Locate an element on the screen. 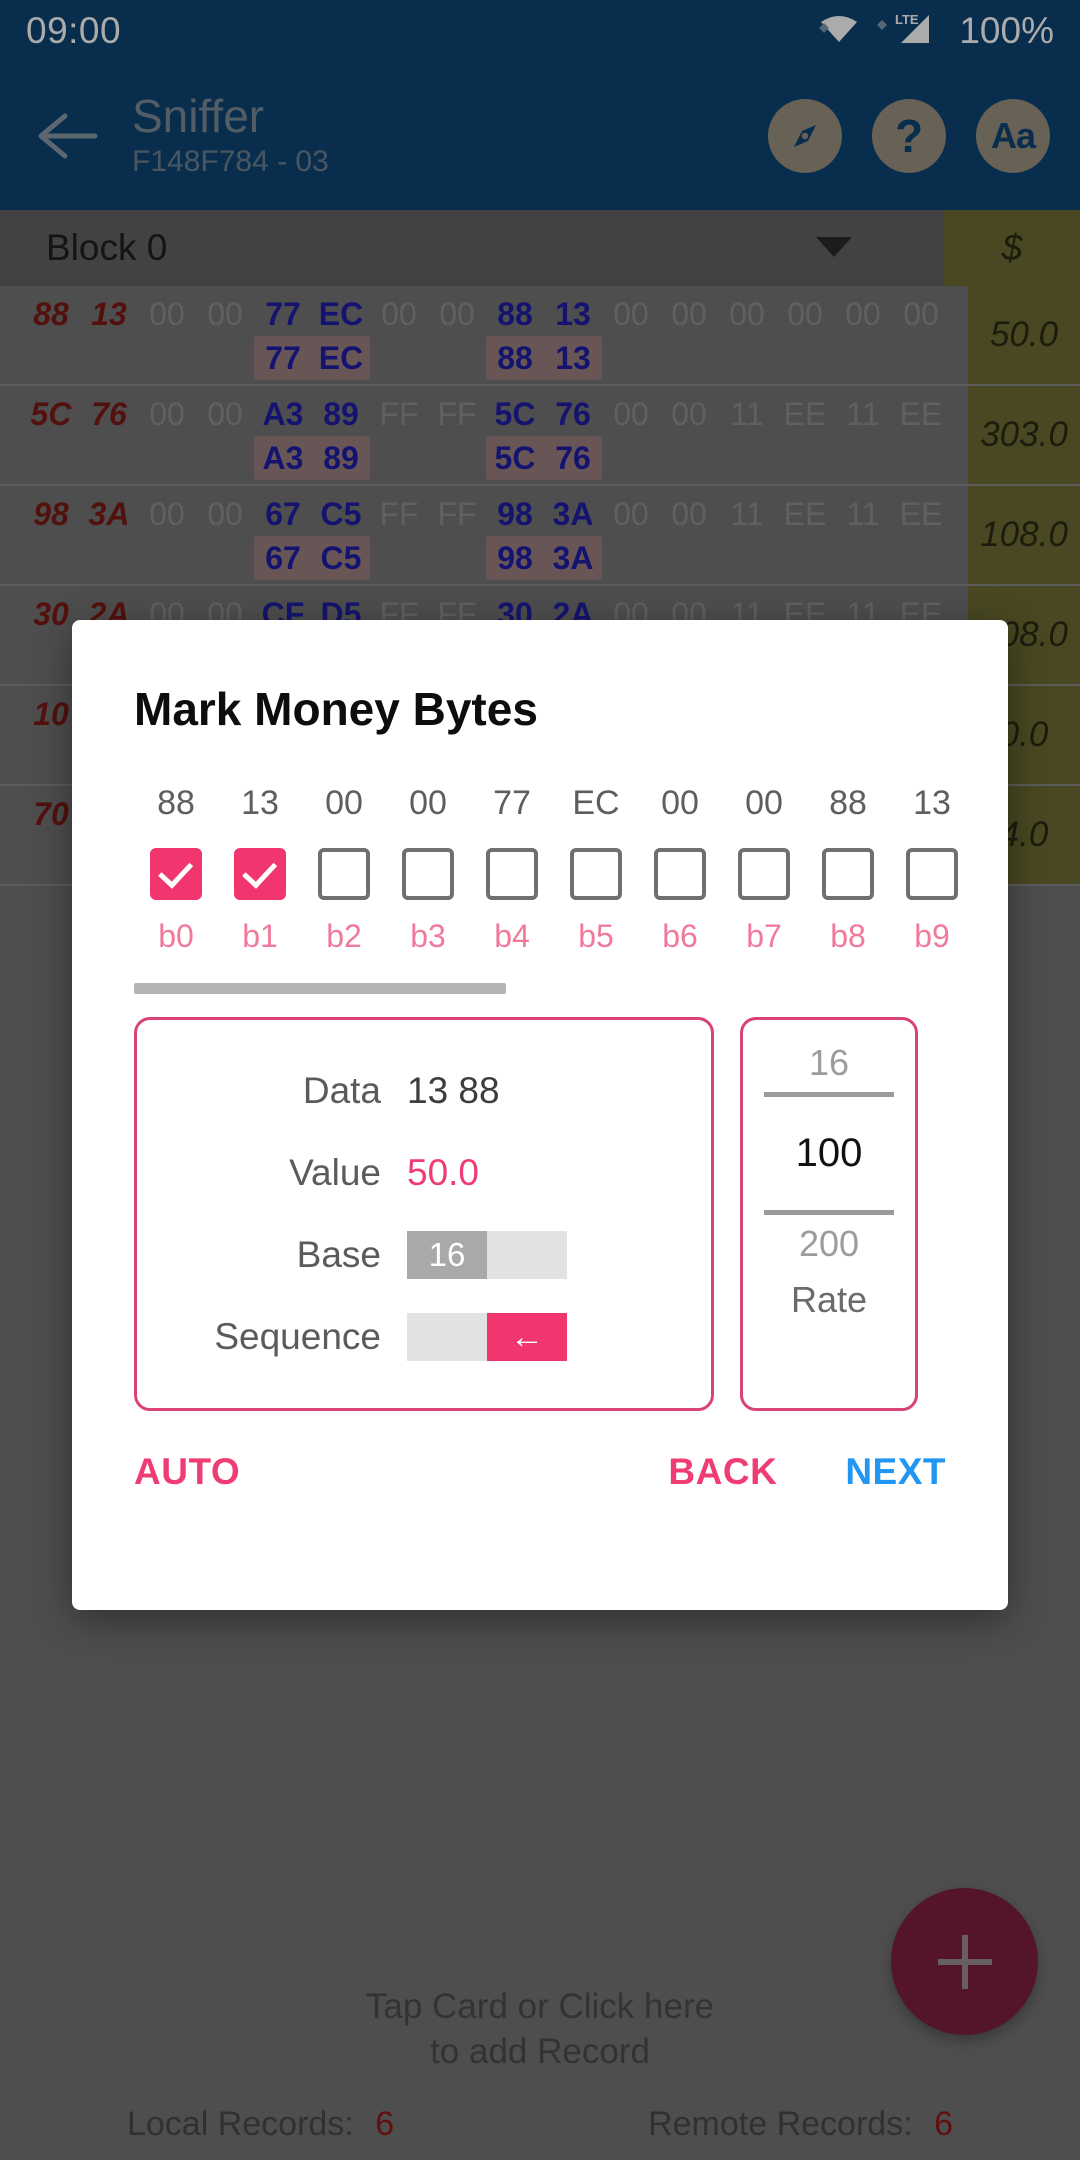  byte-column: 00 b7 is located at coordinates (764, 869).